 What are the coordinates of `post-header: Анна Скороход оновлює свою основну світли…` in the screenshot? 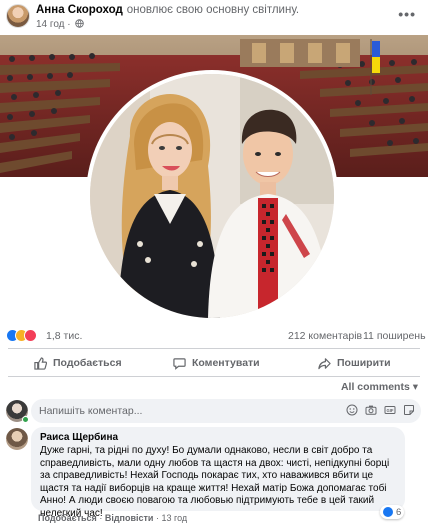 It's located at (214, 17).